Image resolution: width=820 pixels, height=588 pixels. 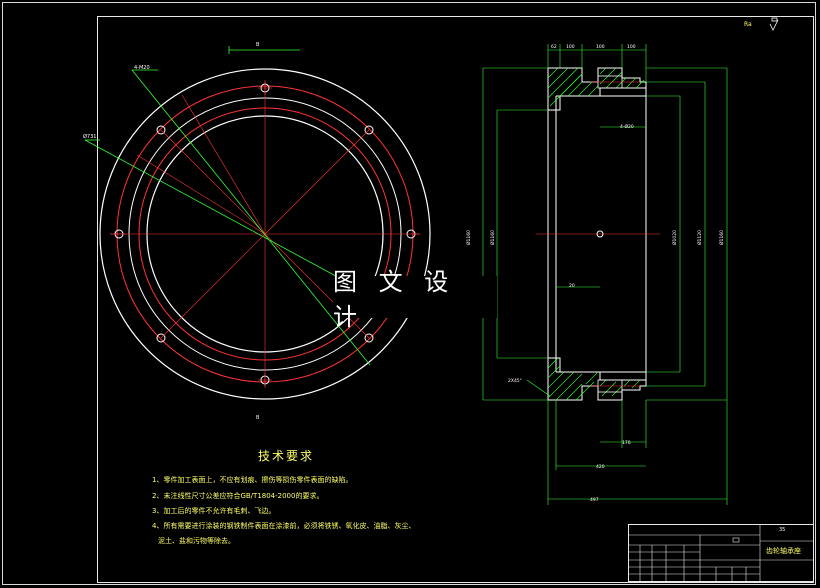 What do you see at coordinates (774, 24) in the screenshot?
I see `surface-finish-symbol` at bounding box center [774, 24].